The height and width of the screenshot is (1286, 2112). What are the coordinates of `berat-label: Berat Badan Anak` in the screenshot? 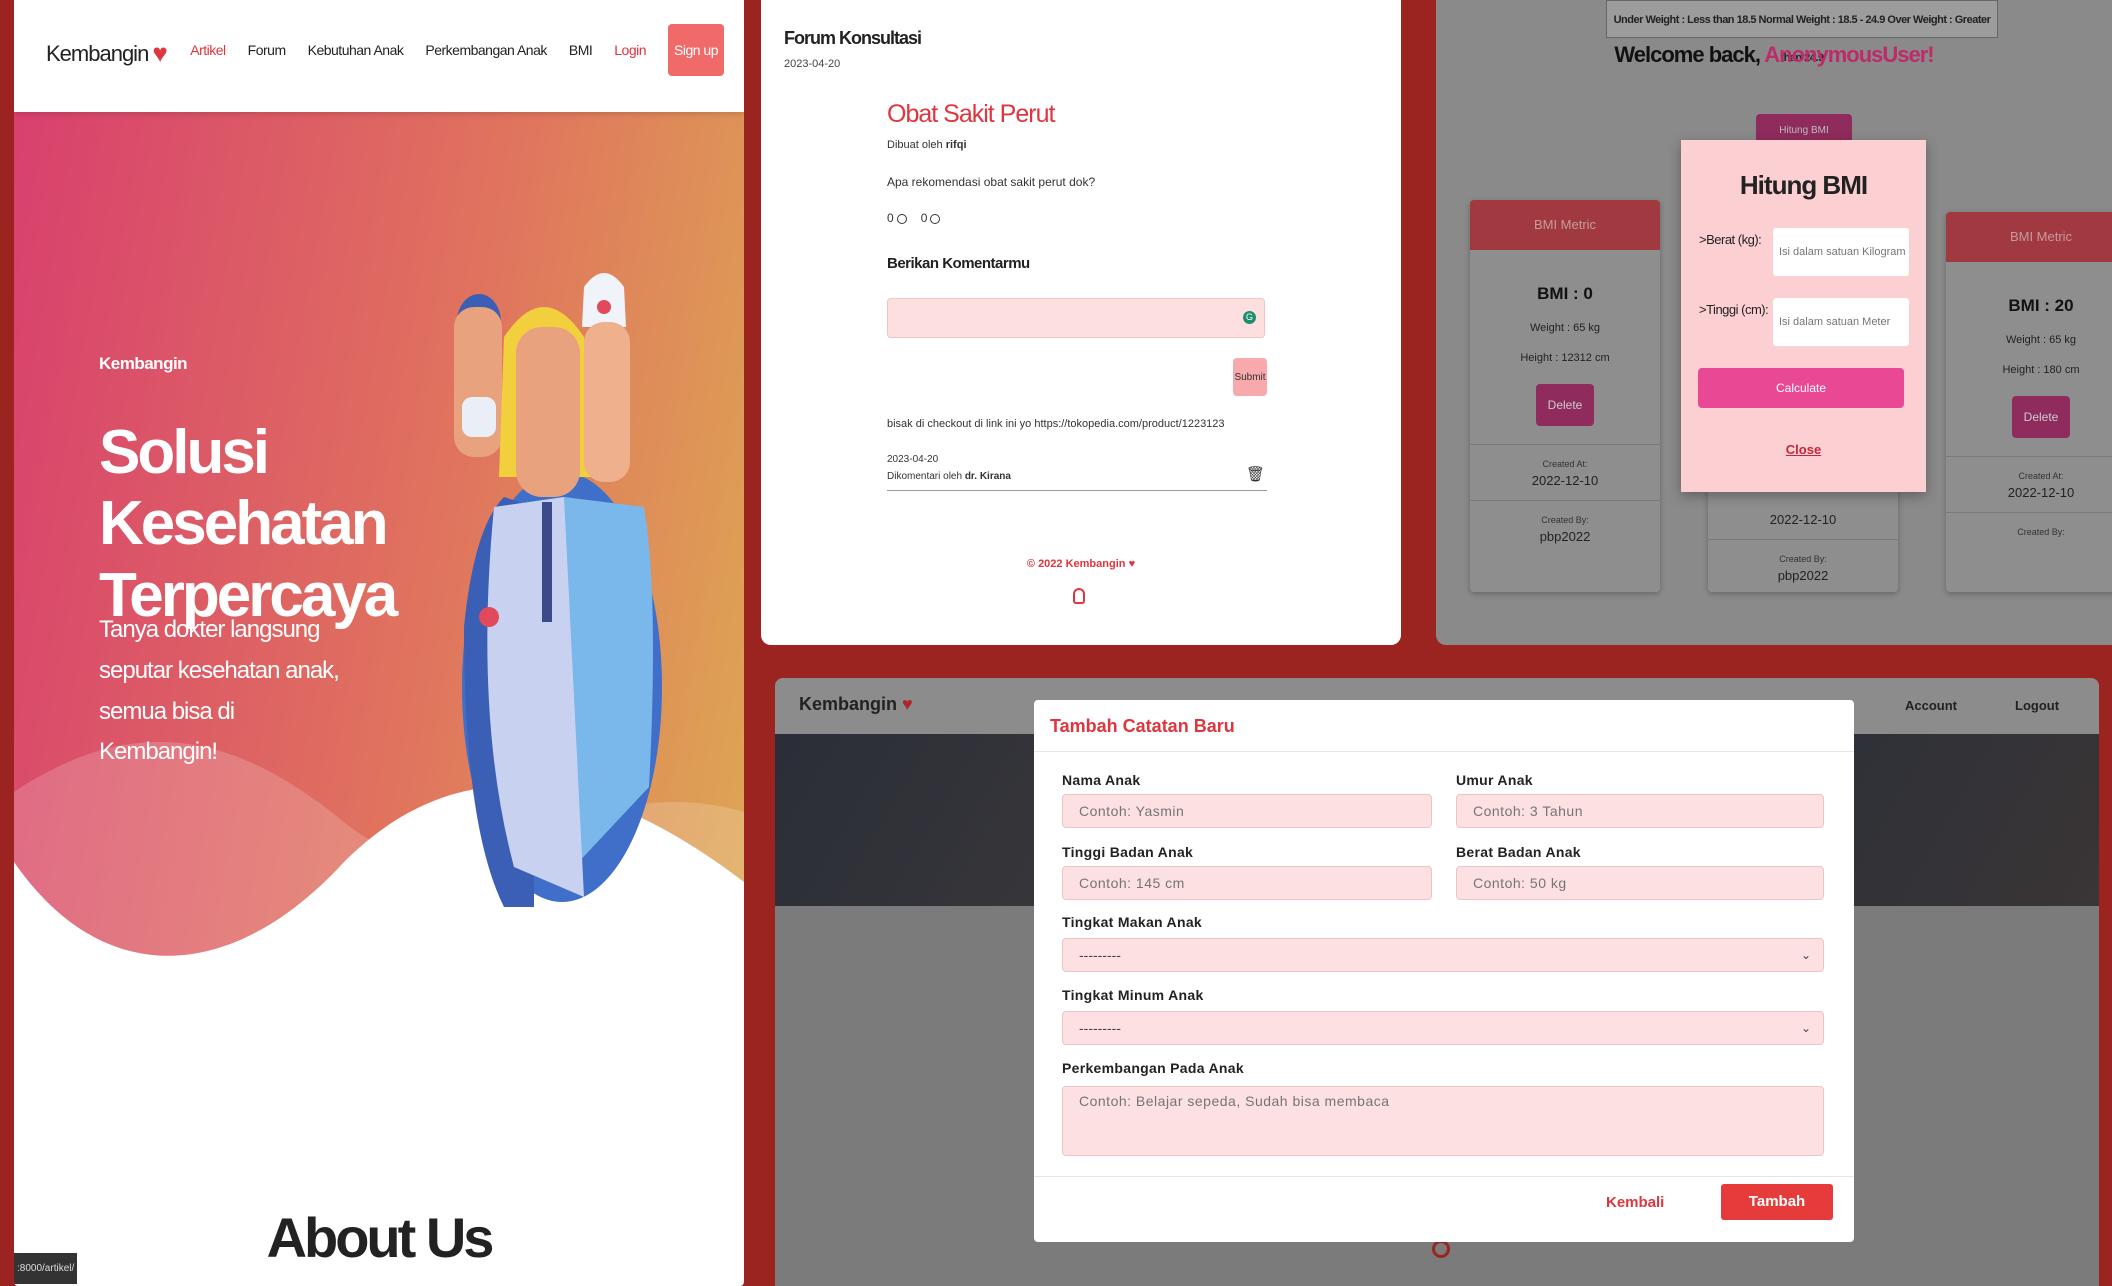 It's located at (1518, 852).